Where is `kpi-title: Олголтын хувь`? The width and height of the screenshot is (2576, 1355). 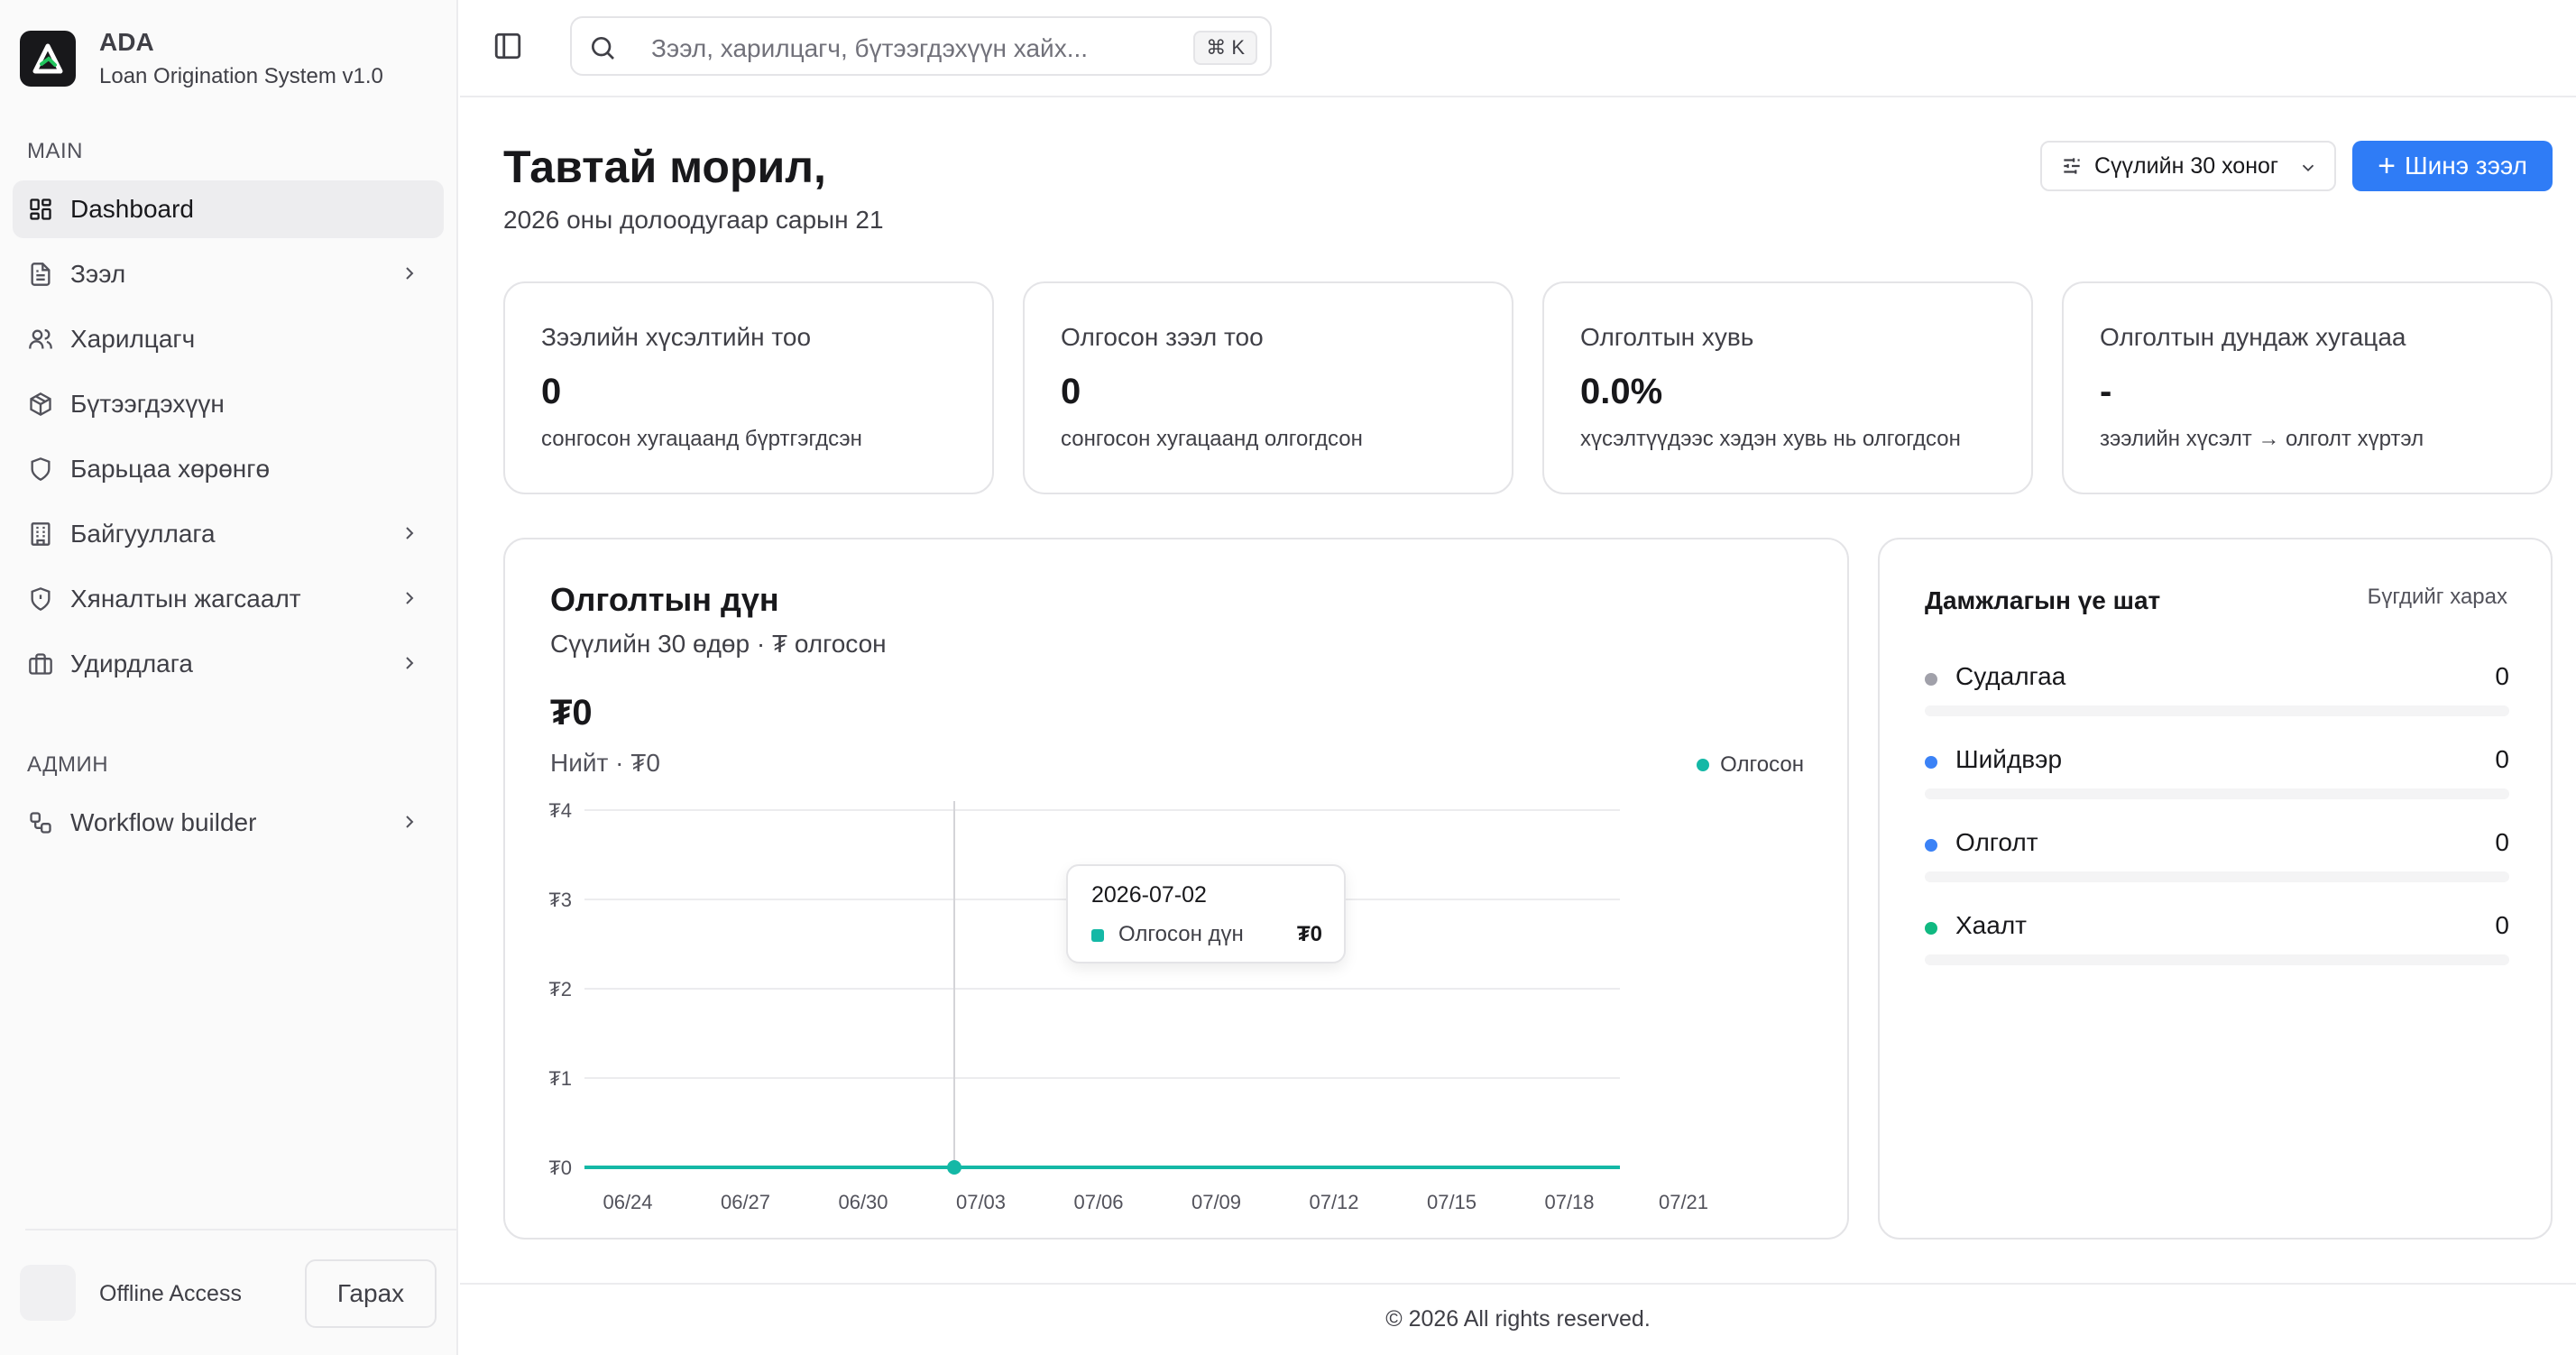 kpi-title: Олголтын хувь is located at coordinates (1667, 337).